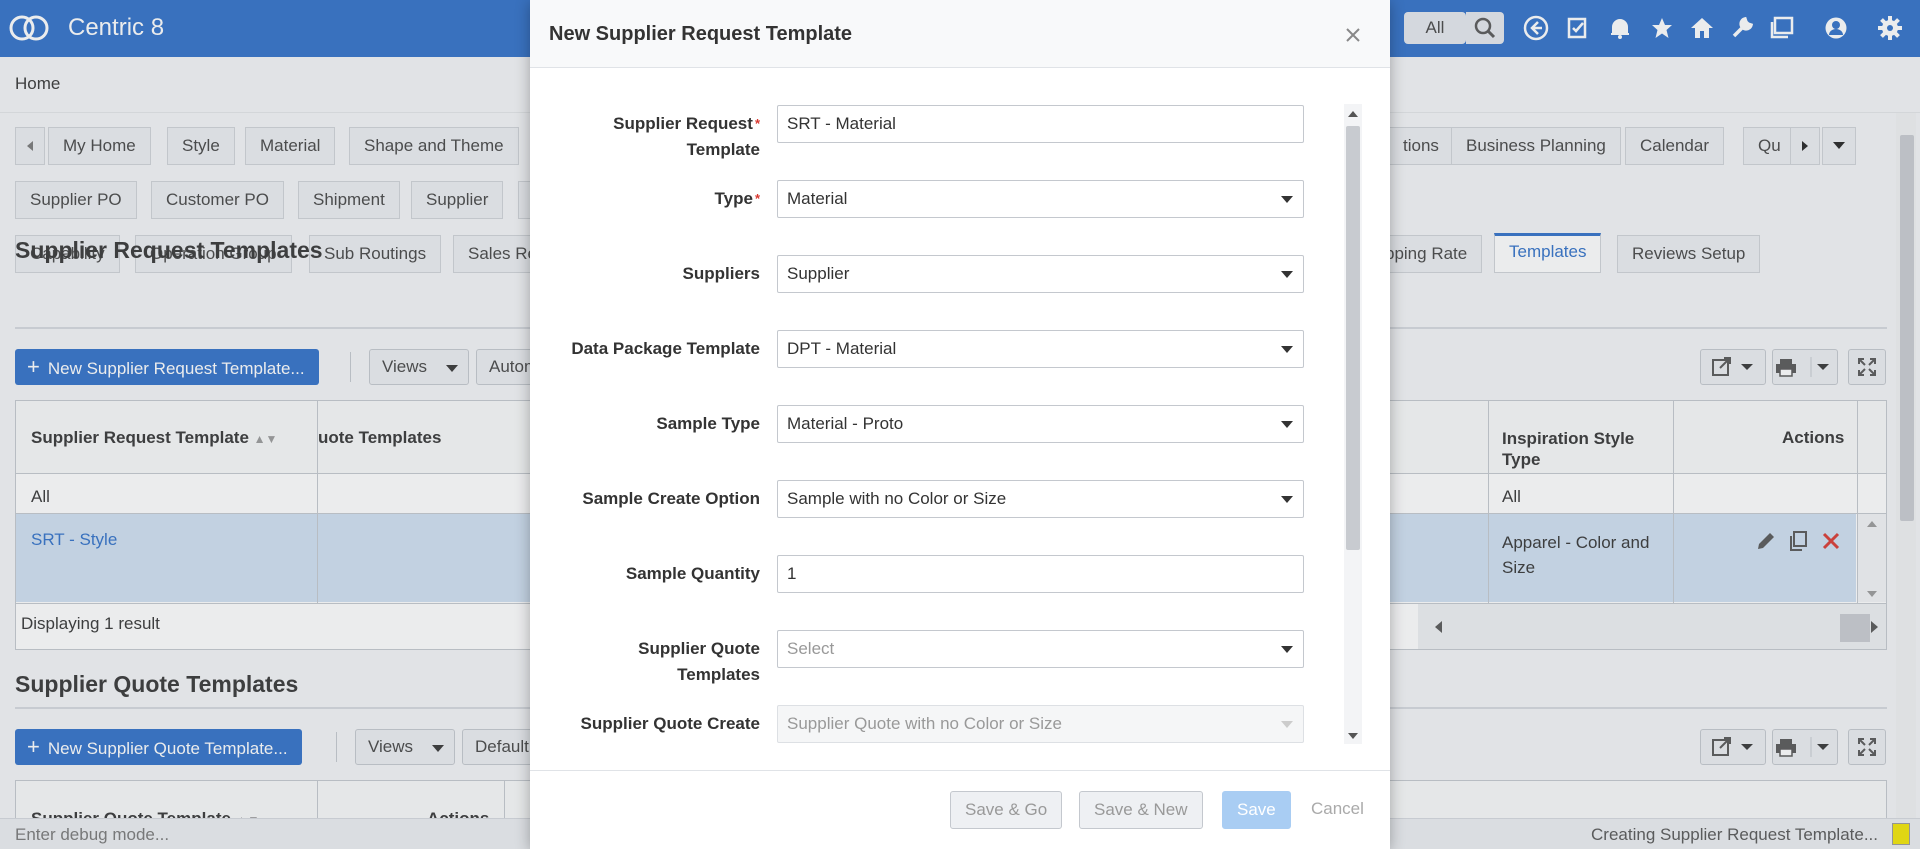 The width and height of the screenshot is (1920, 849). I want to click on sample-type-label: Sample Type, so click(708, 423).